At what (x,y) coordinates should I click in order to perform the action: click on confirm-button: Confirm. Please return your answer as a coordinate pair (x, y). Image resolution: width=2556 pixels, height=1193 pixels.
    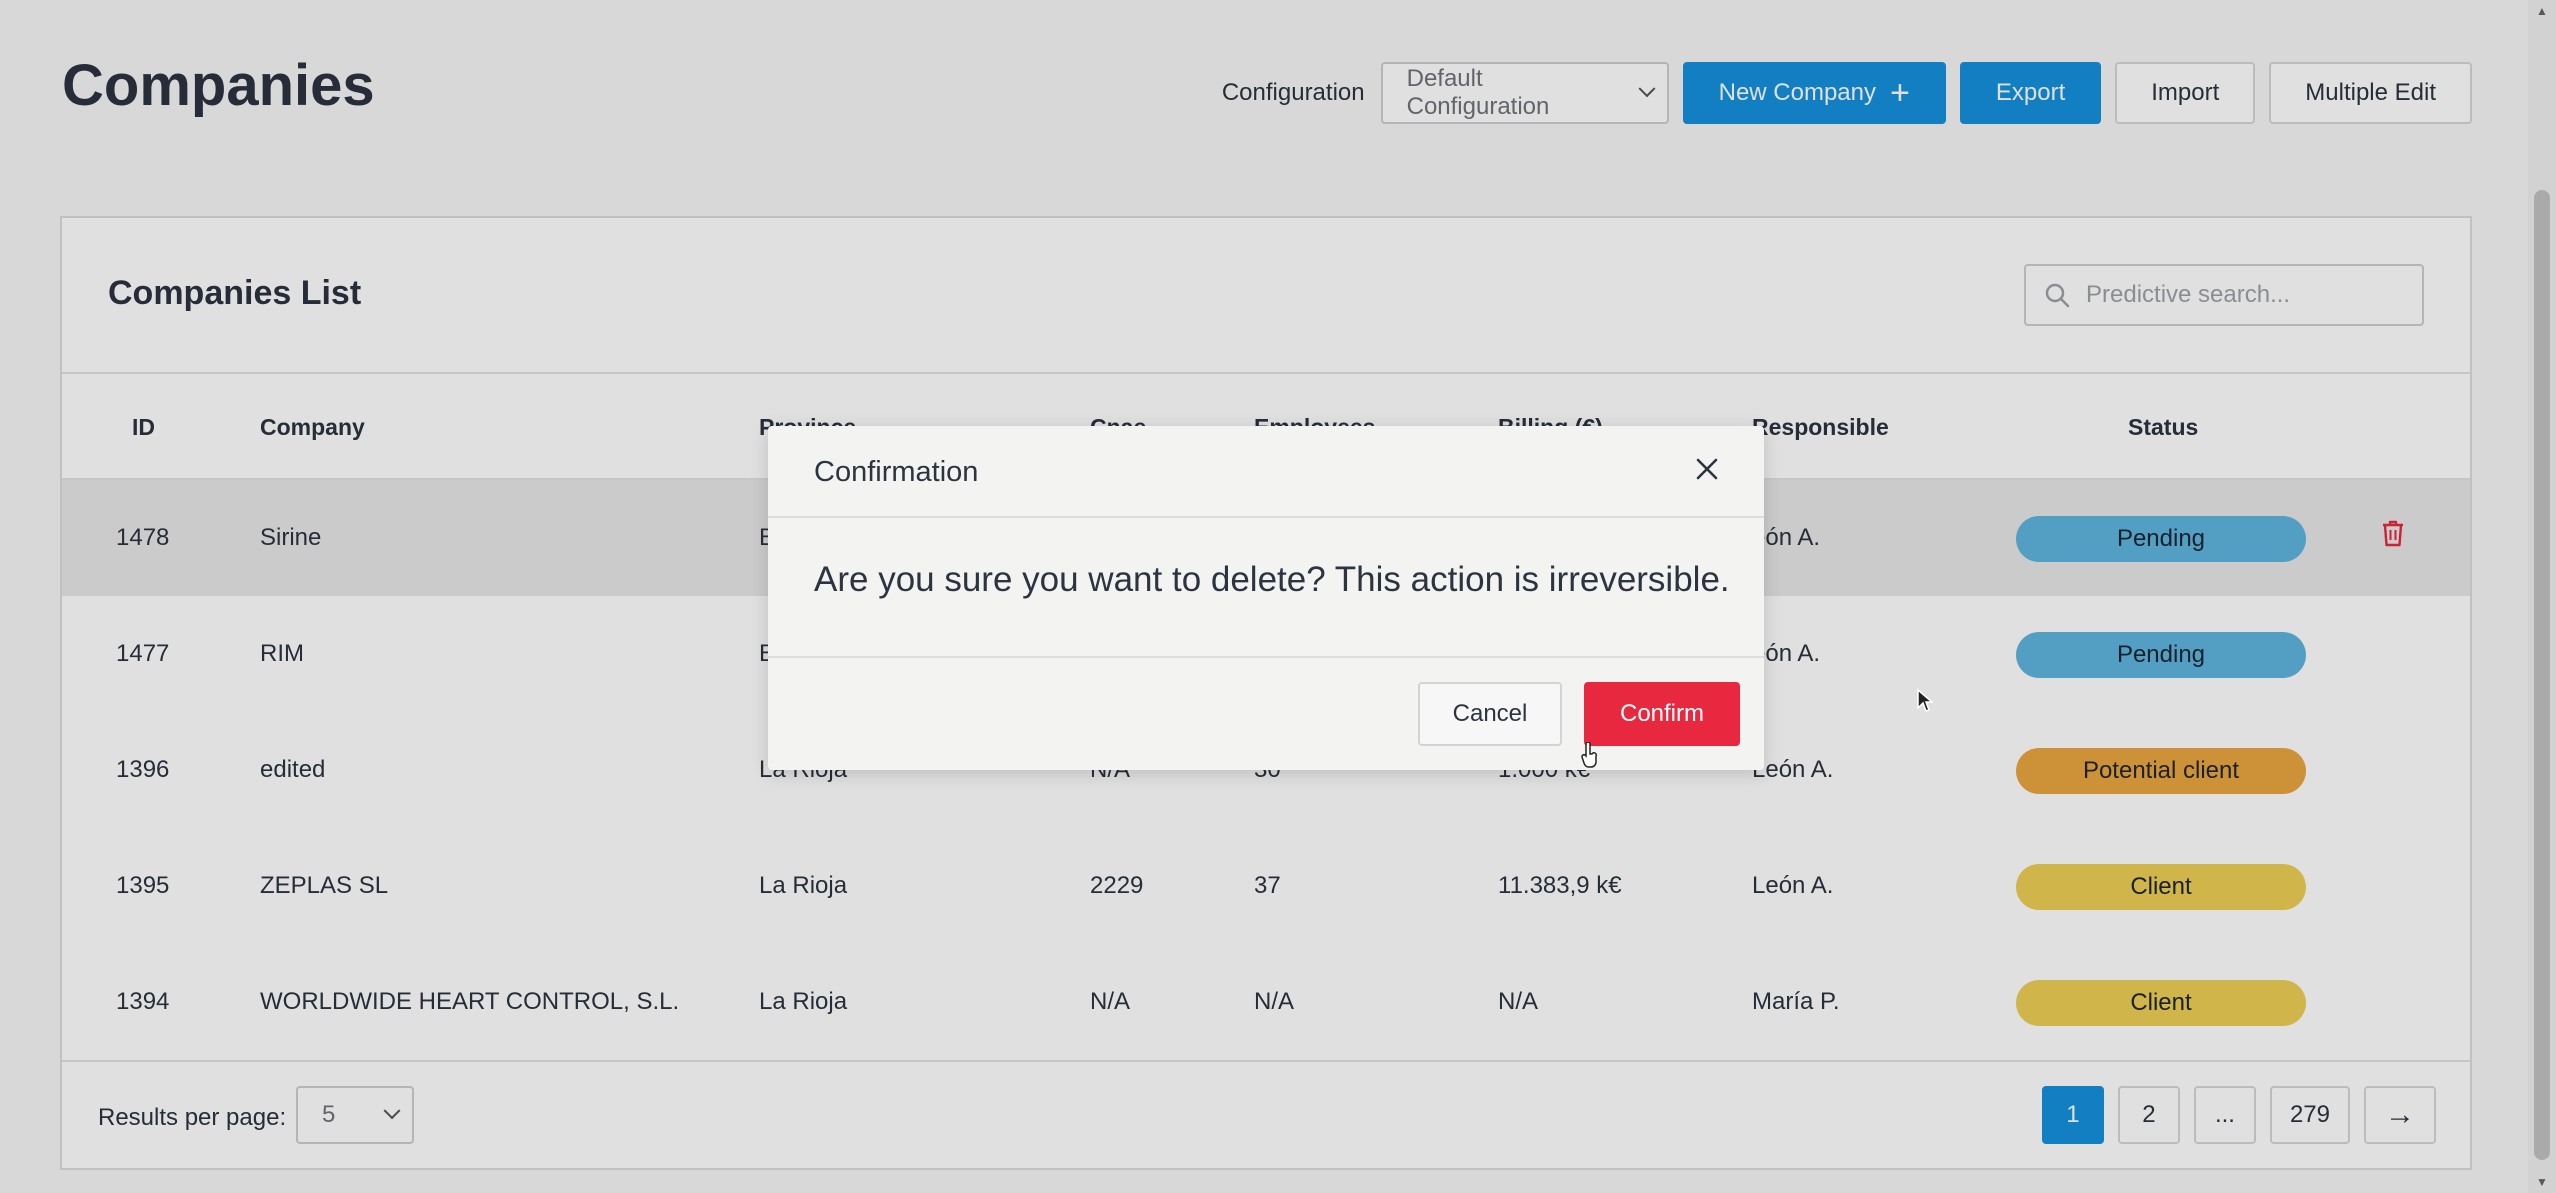
    Looking at the image, I should click on (1662, 714).